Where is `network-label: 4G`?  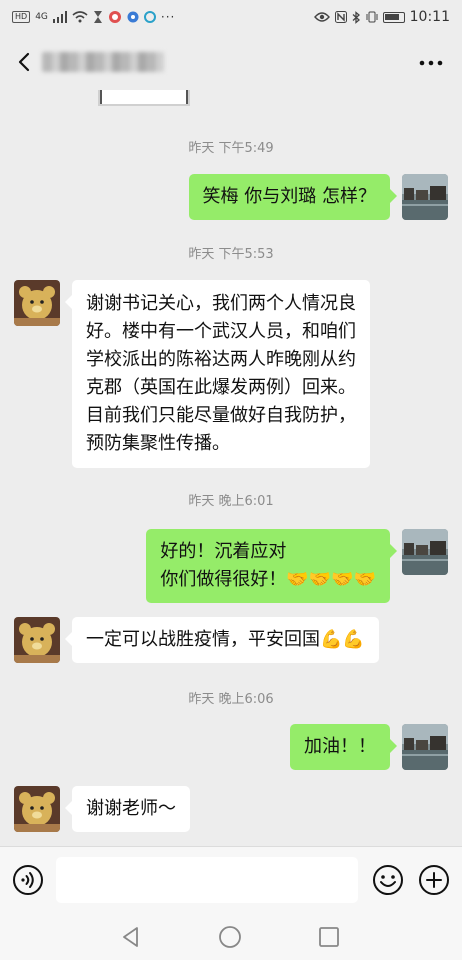
network-label: 4G is located at coordinates (41, 17).